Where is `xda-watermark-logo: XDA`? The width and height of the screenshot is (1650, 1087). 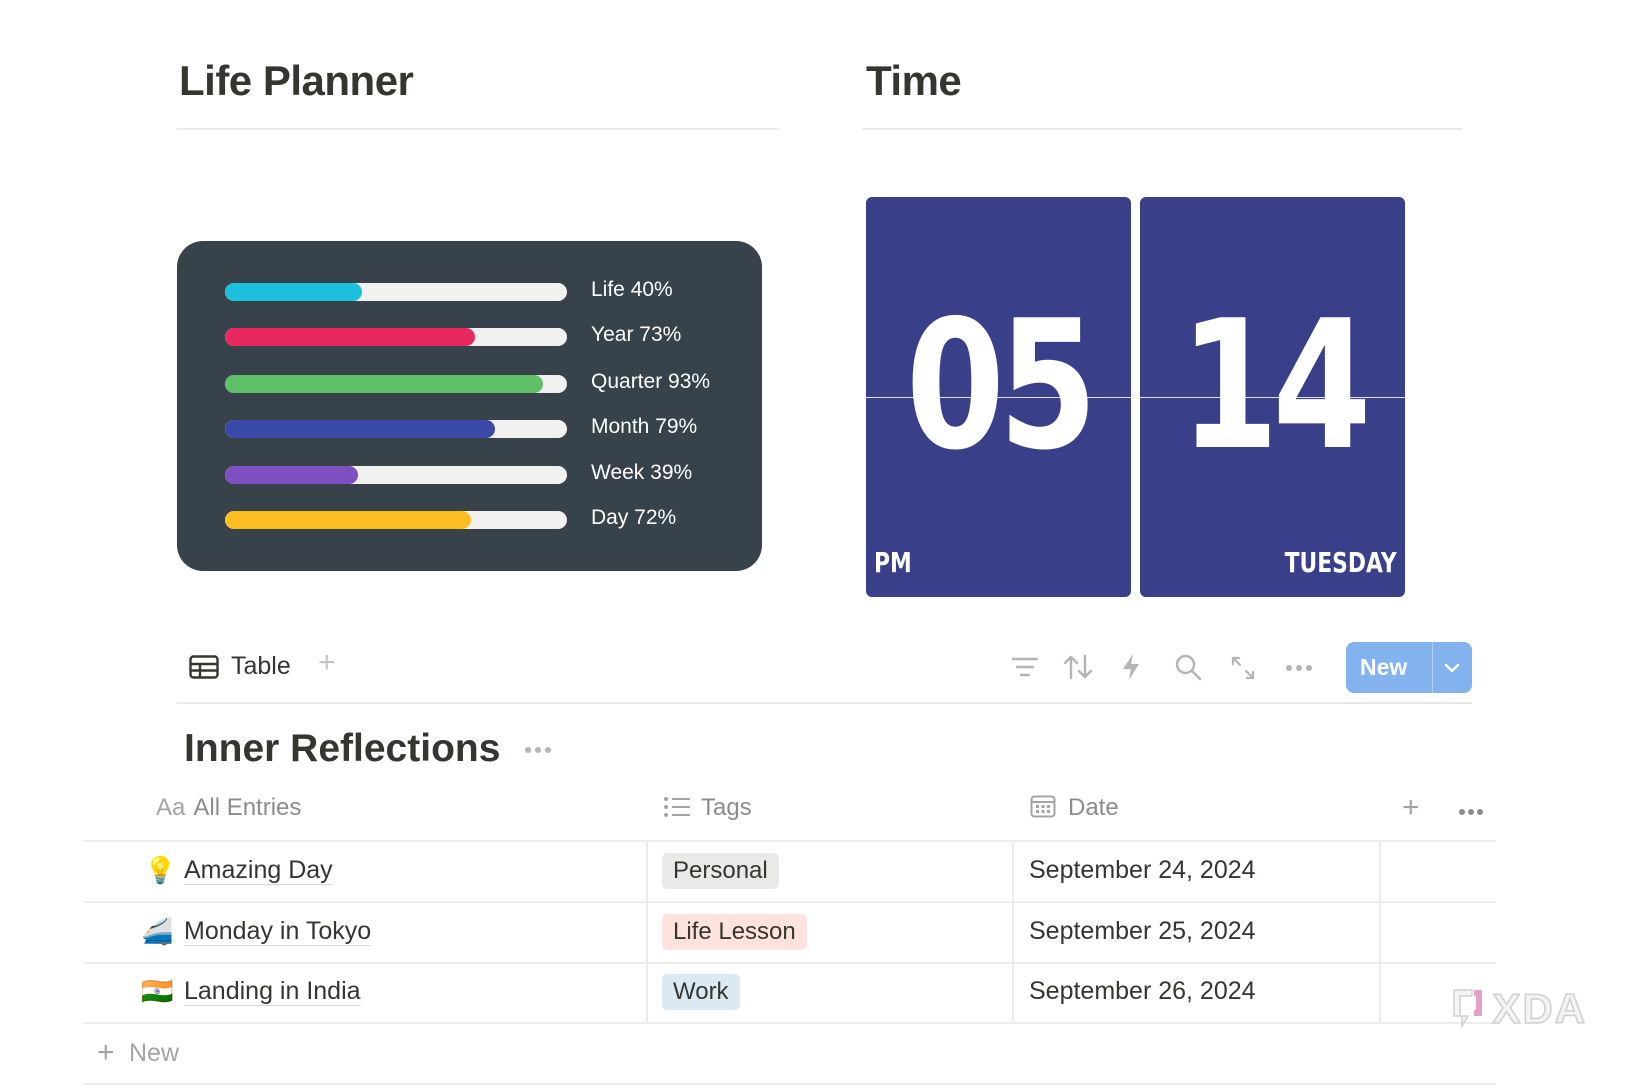
xda-watermark-logo: XDA is located at coordinates (1518, 1008).